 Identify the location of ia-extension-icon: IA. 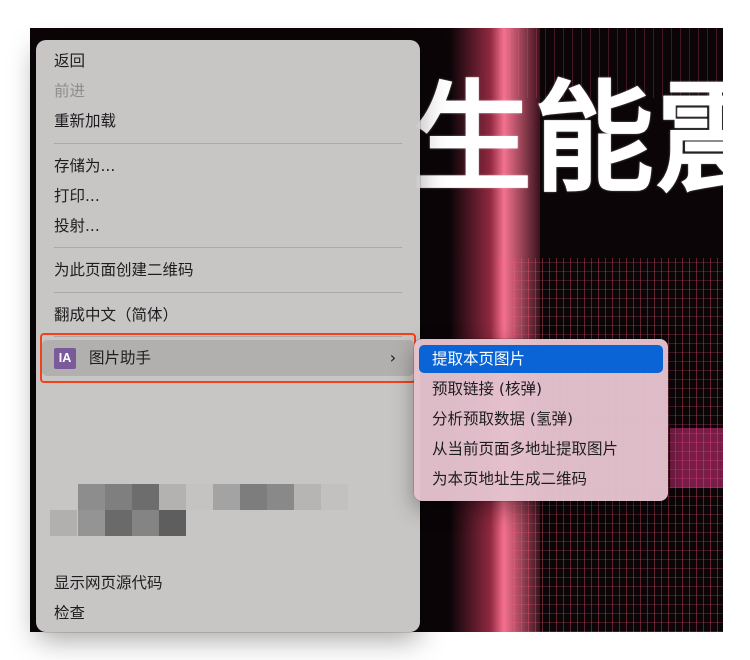
(65, 358).